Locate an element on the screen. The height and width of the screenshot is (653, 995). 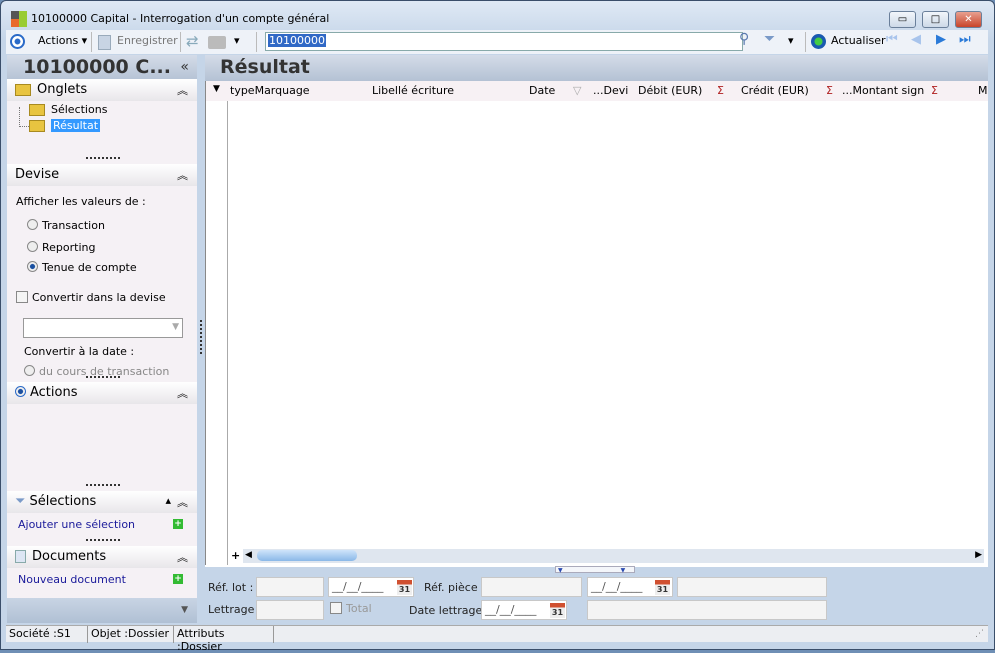
add-selection-plus-icon: + is located at coordinates (178, 524).